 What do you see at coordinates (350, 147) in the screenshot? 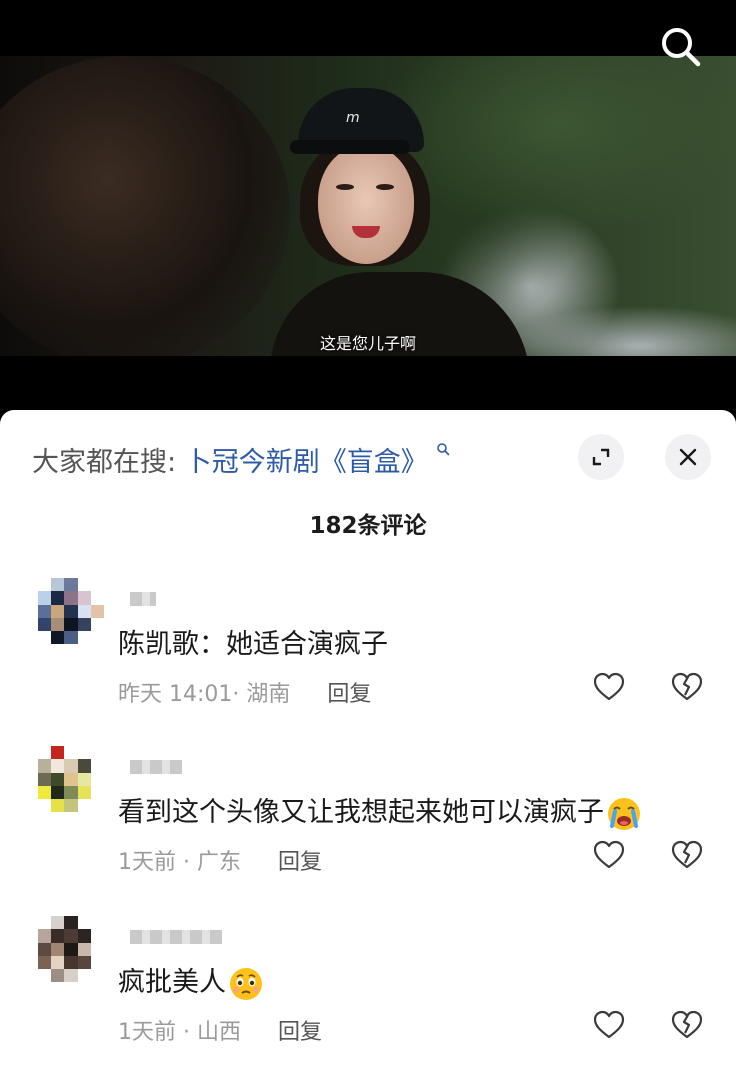
I see `cap-brim` at bounding box center [350, 147].